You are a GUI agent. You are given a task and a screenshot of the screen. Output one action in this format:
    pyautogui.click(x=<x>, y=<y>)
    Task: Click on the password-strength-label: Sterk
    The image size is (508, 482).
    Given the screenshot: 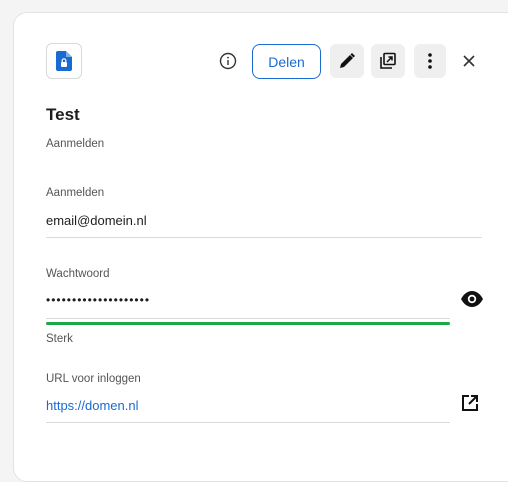 What is the action you would take?
    pyautogui.click(x=59, y=339)
    